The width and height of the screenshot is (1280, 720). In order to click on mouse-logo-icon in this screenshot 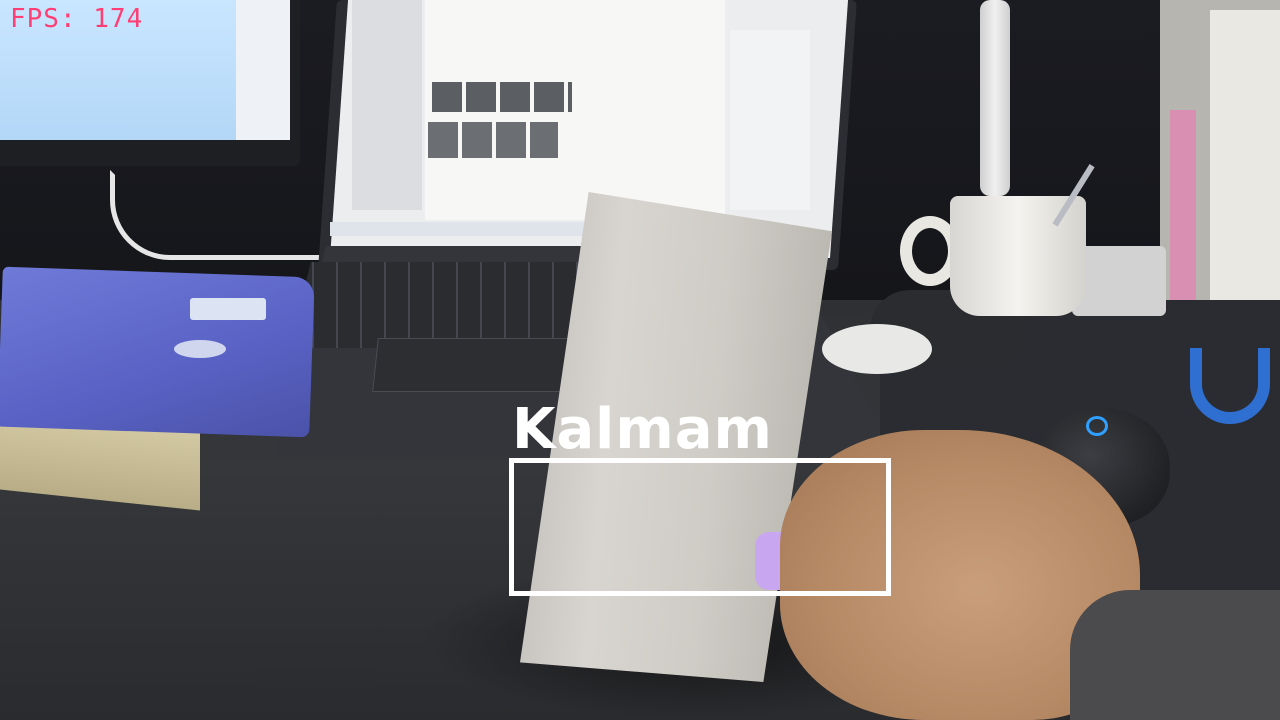, I will do `click(1097, 426)`.